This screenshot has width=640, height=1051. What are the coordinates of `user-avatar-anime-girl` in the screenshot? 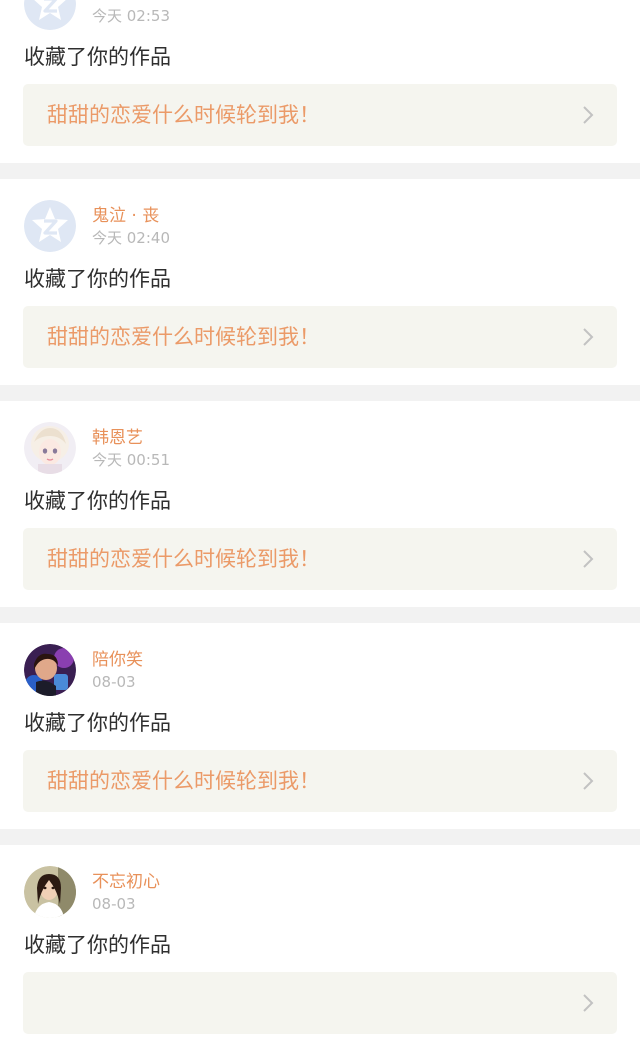 It's located at (50, 448).